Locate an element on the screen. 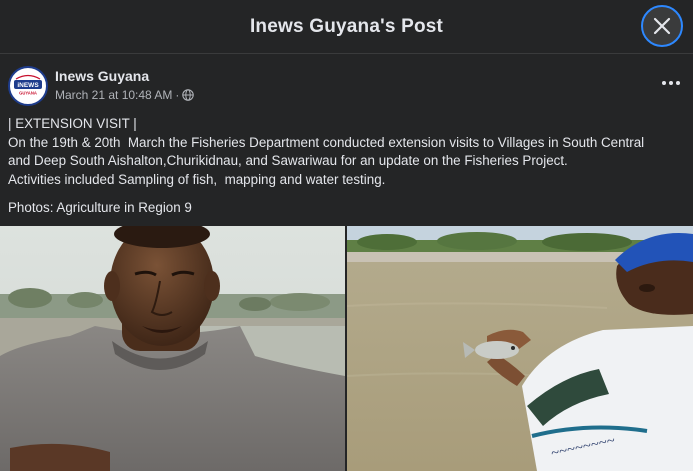 Image resolution: width=693 pixels, height=471 pixels. page-name-link: Inews Guyana is located at coordinates (102, 76).